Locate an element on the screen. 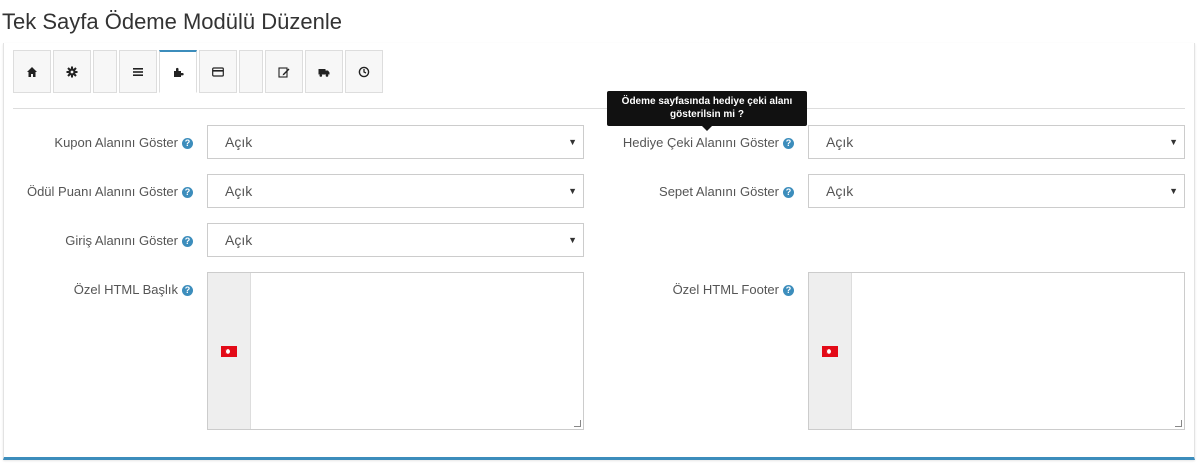 The height and width of the screenshot is (463, 1198). coupon-field-label: Kupon Alanını Göster? is located at coordinates (123, 142).